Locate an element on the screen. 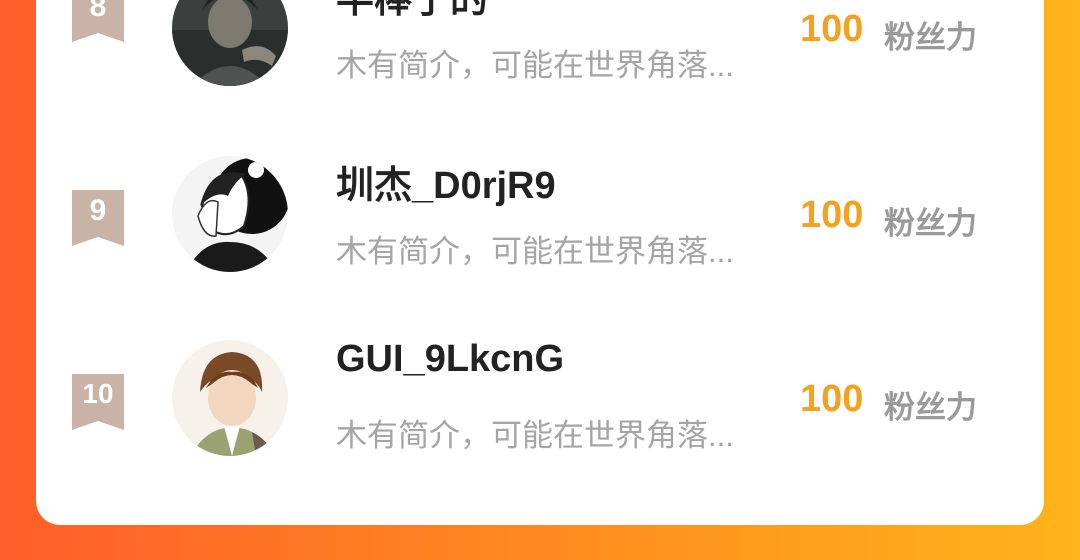  rank-number: 8 is located at coordinates (98, 11).